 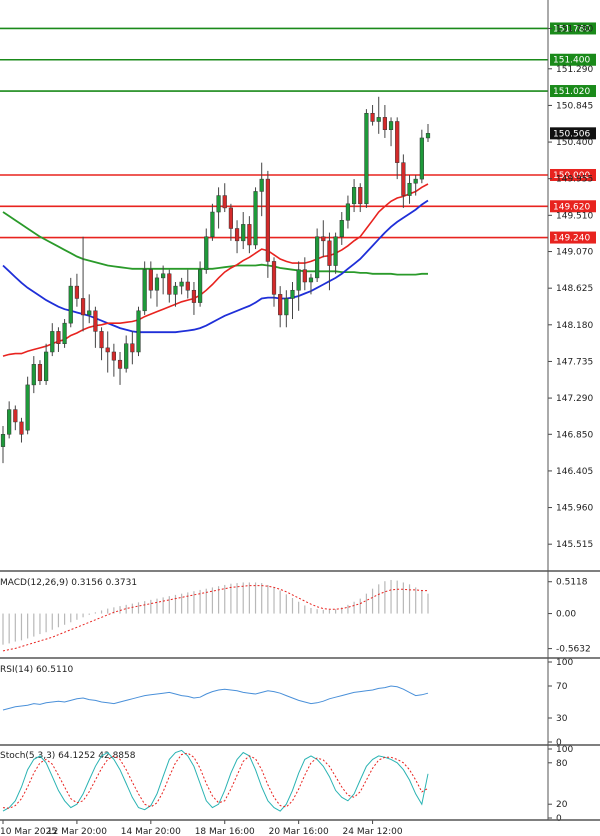 What do you see at coordinates (68, 756) in the screenshot?
I see `stoch-label: Stoch(5,3,3) 64.1252 42.8858` at bounding box center [68, 756].